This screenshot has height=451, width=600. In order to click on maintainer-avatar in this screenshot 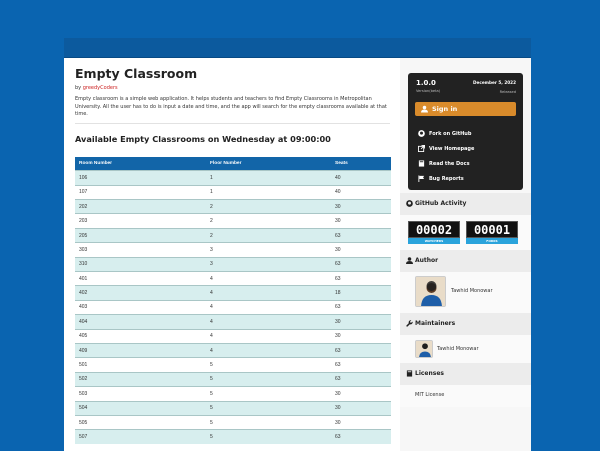, I will do `click(424, 349)`.